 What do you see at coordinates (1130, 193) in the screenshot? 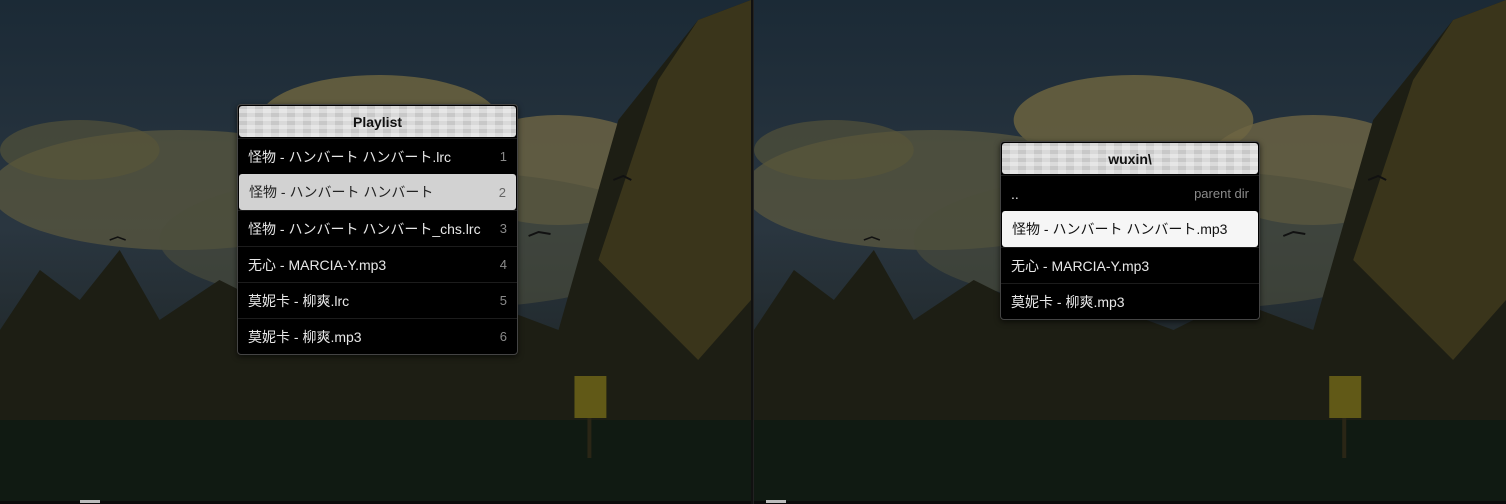
I see `parent-dir-item: .. parent dir` at bounding box center [1130, 193].